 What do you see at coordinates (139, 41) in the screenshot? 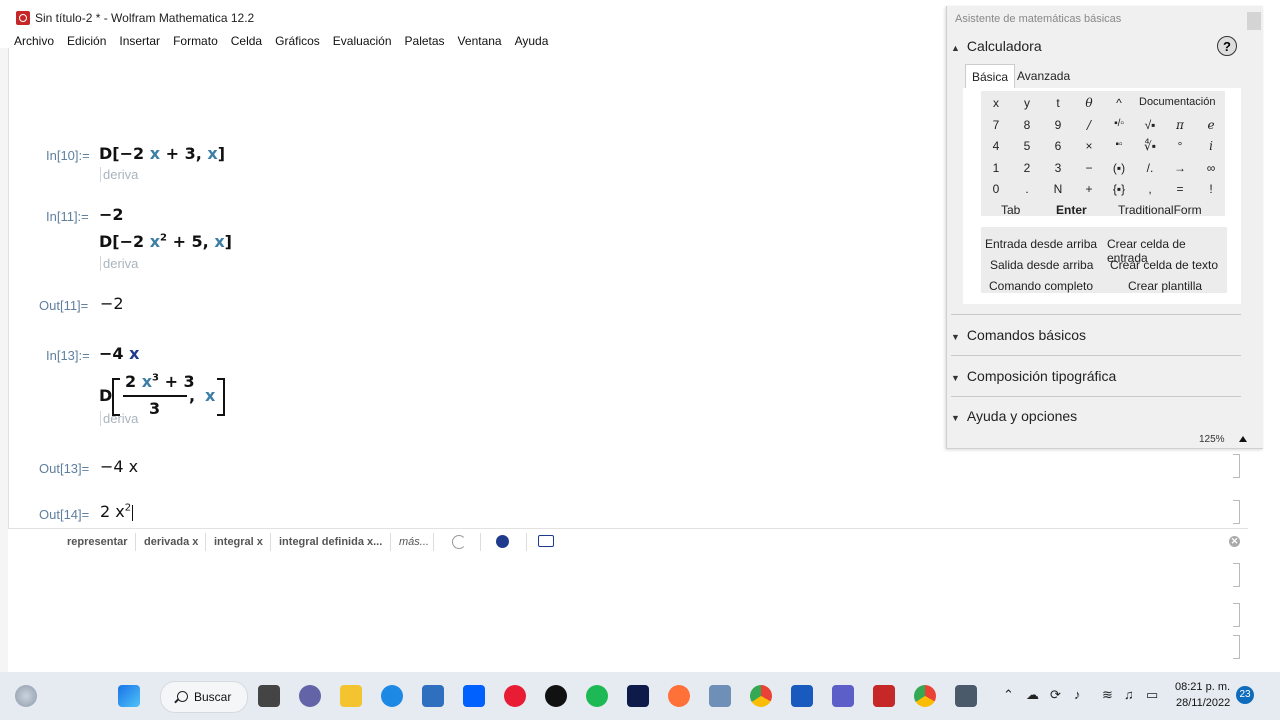
I see `menu-insertar: Insertar` at bounding box center [139, 41].